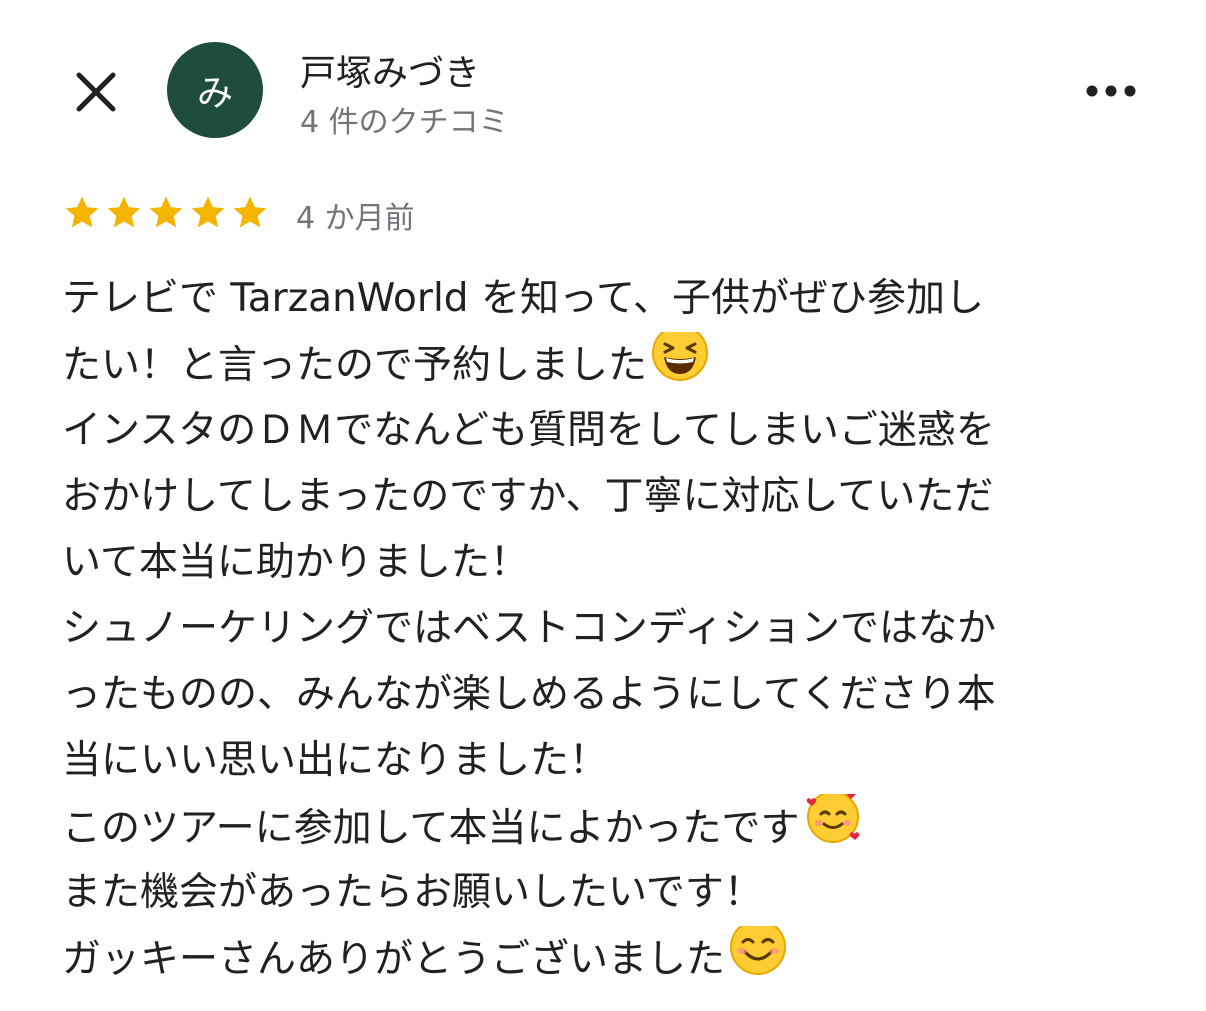 This screenshot has height=1011, width=1206. I want to click on review-time: 4 か月前, so click(355, 218).